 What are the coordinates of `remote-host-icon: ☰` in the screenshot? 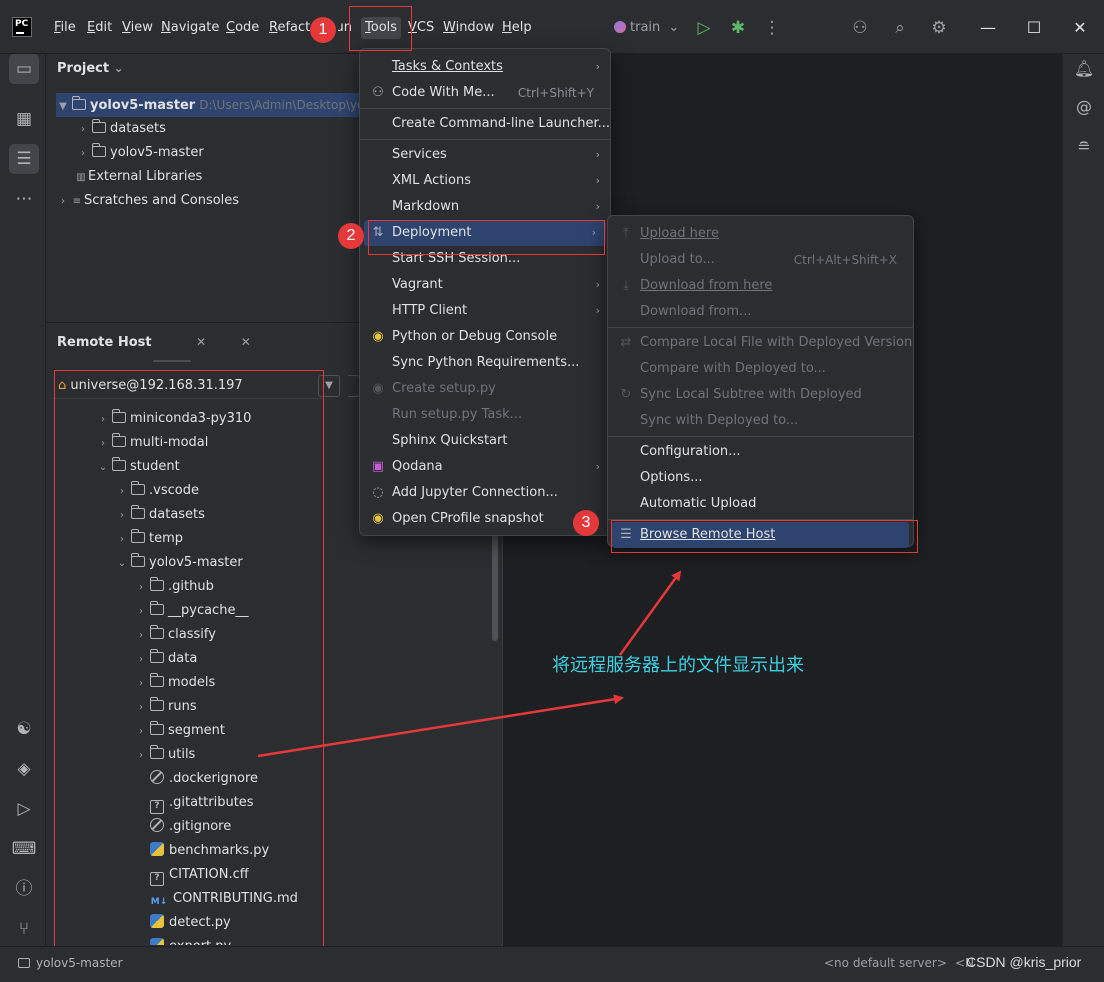 It's located at (24, 159).